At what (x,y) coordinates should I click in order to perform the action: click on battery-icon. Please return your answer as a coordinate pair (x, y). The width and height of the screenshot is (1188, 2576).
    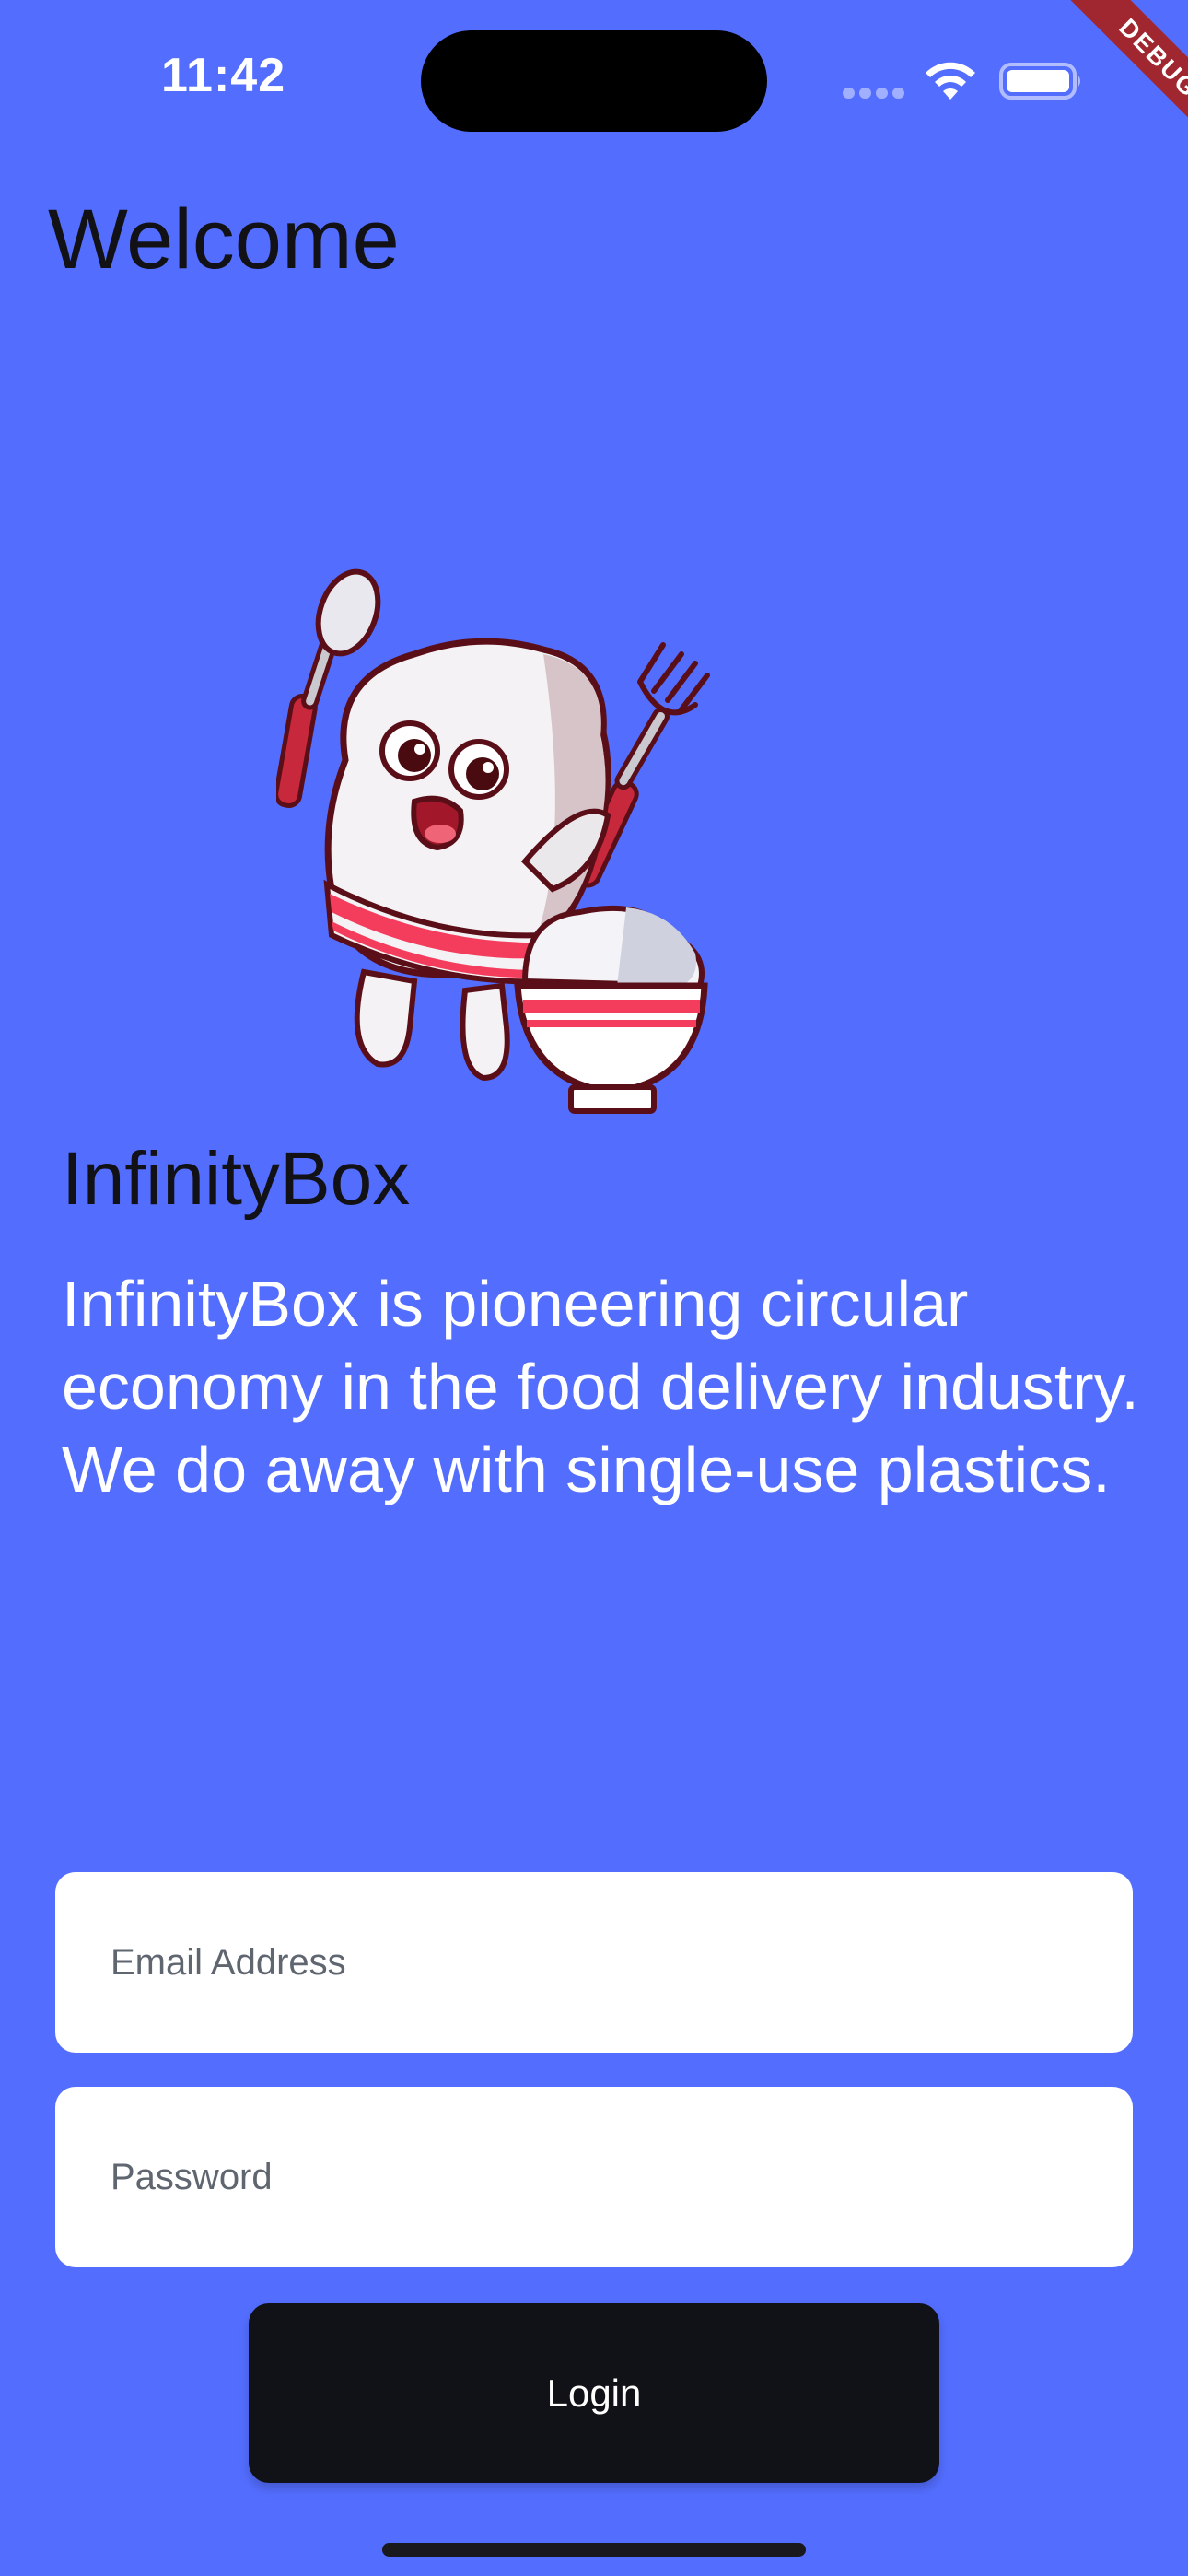
    Looking at the image, I should click on (1039, 81).